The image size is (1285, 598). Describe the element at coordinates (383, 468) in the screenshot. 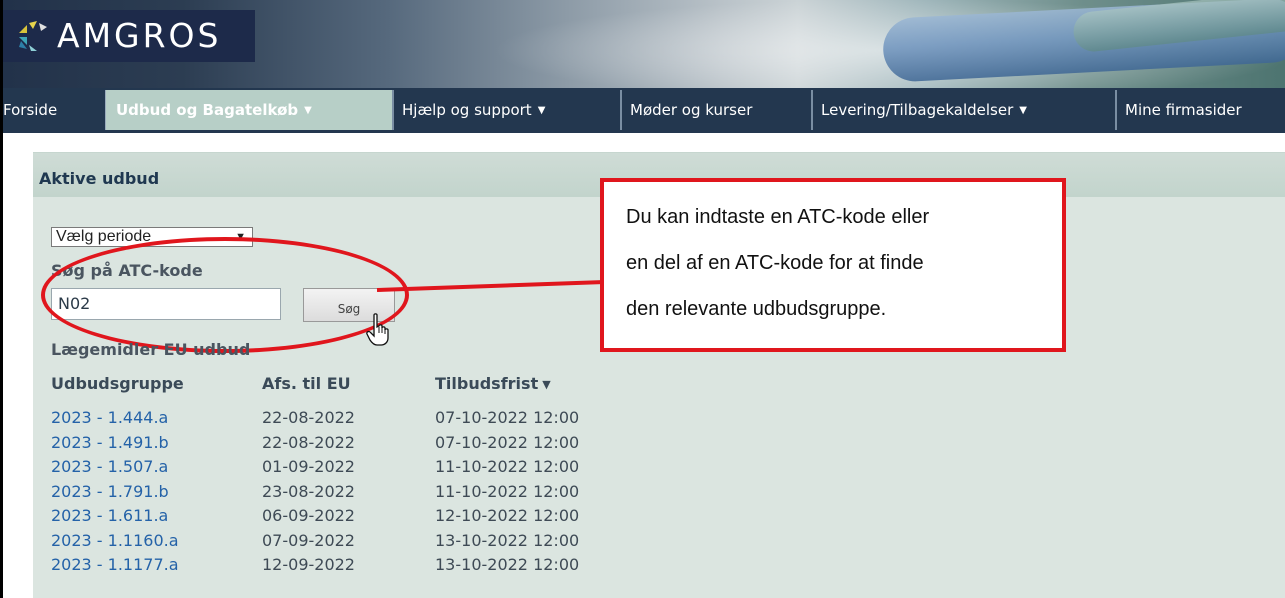

I see `table-row: 2023 - 1.507.a 01-09-2022 11-10-2022 12:00` at that location.